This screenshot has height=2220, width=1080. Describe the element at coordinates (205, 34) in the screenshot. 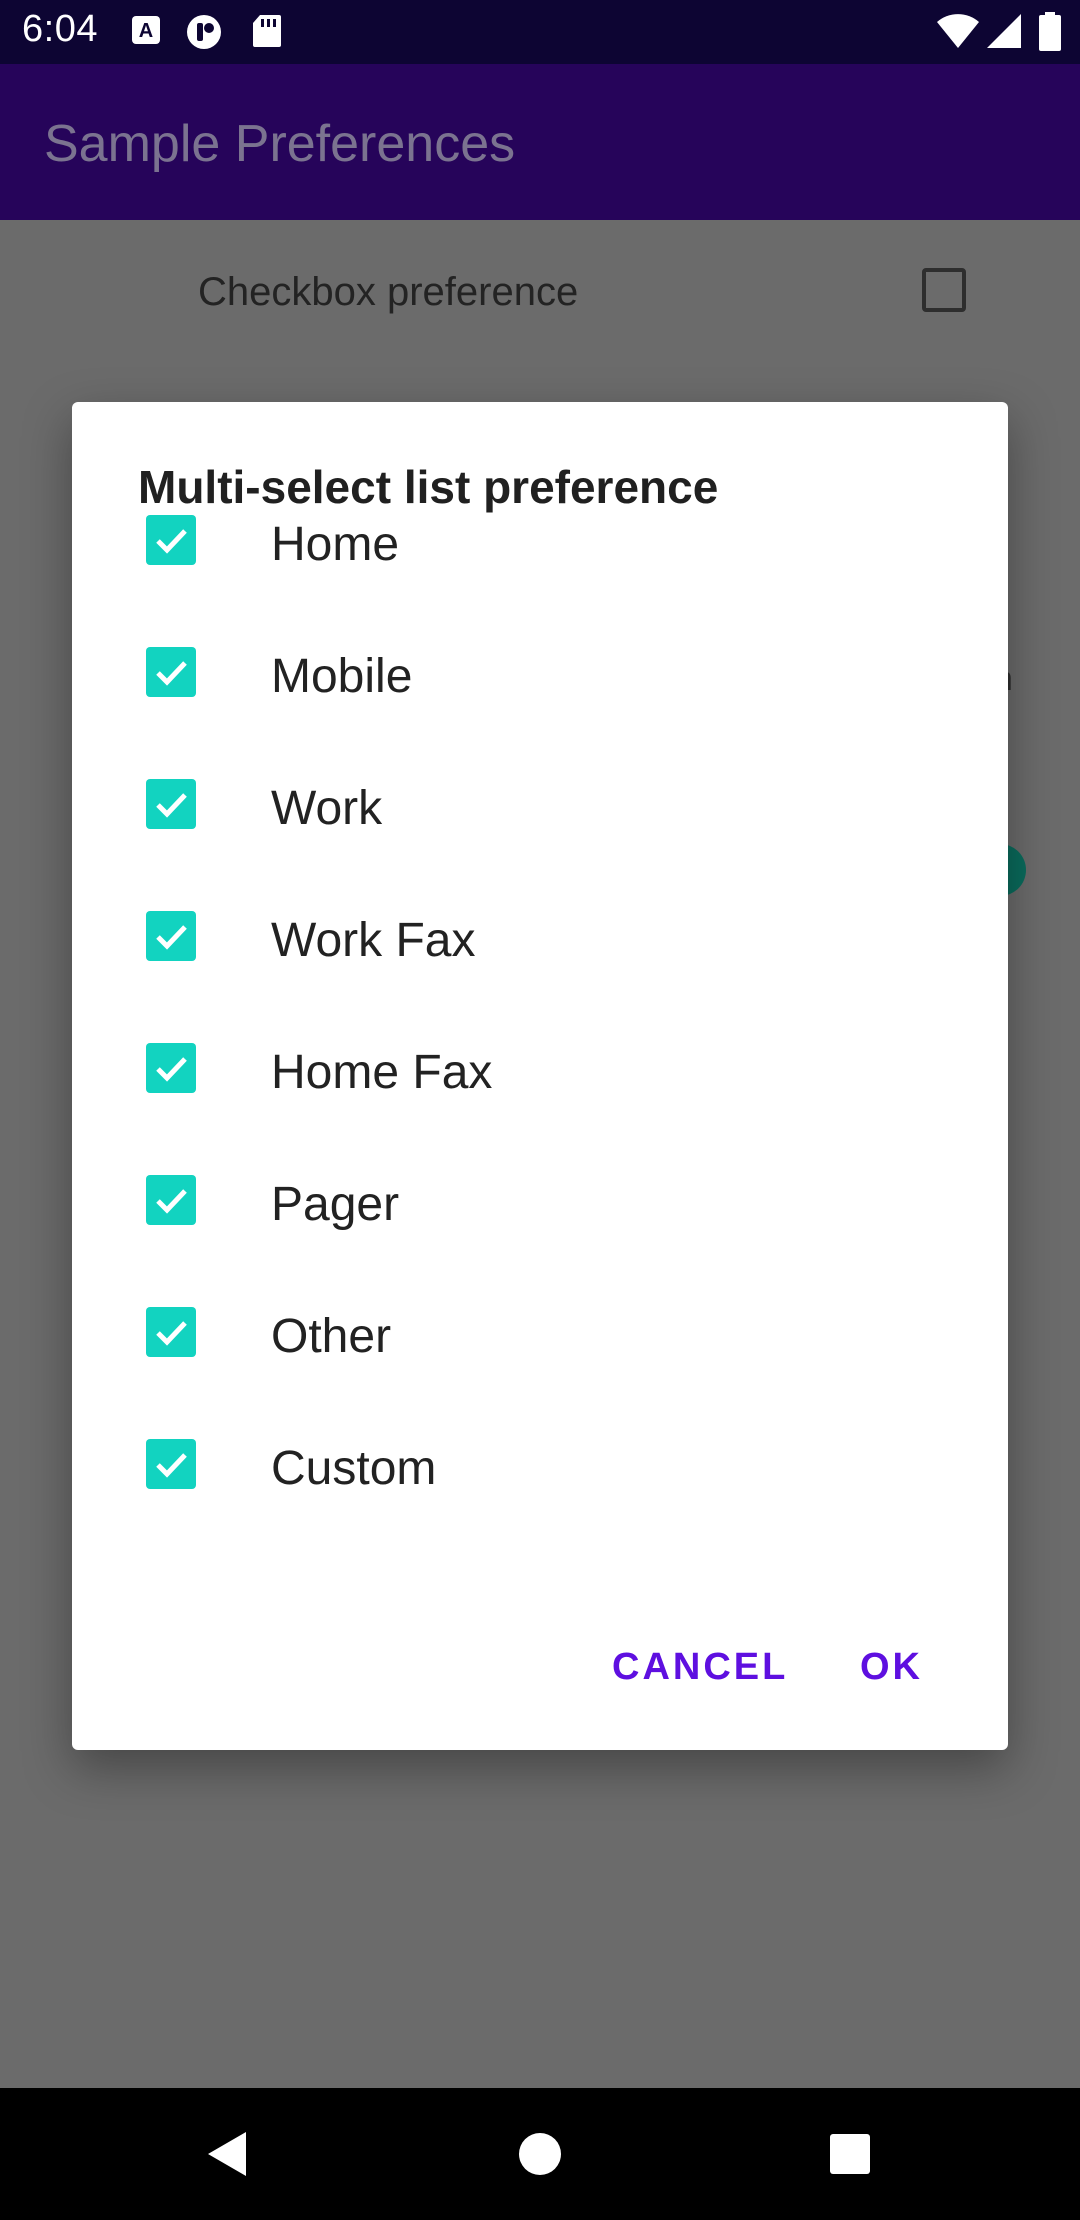

I see `tag-icon` at that location.